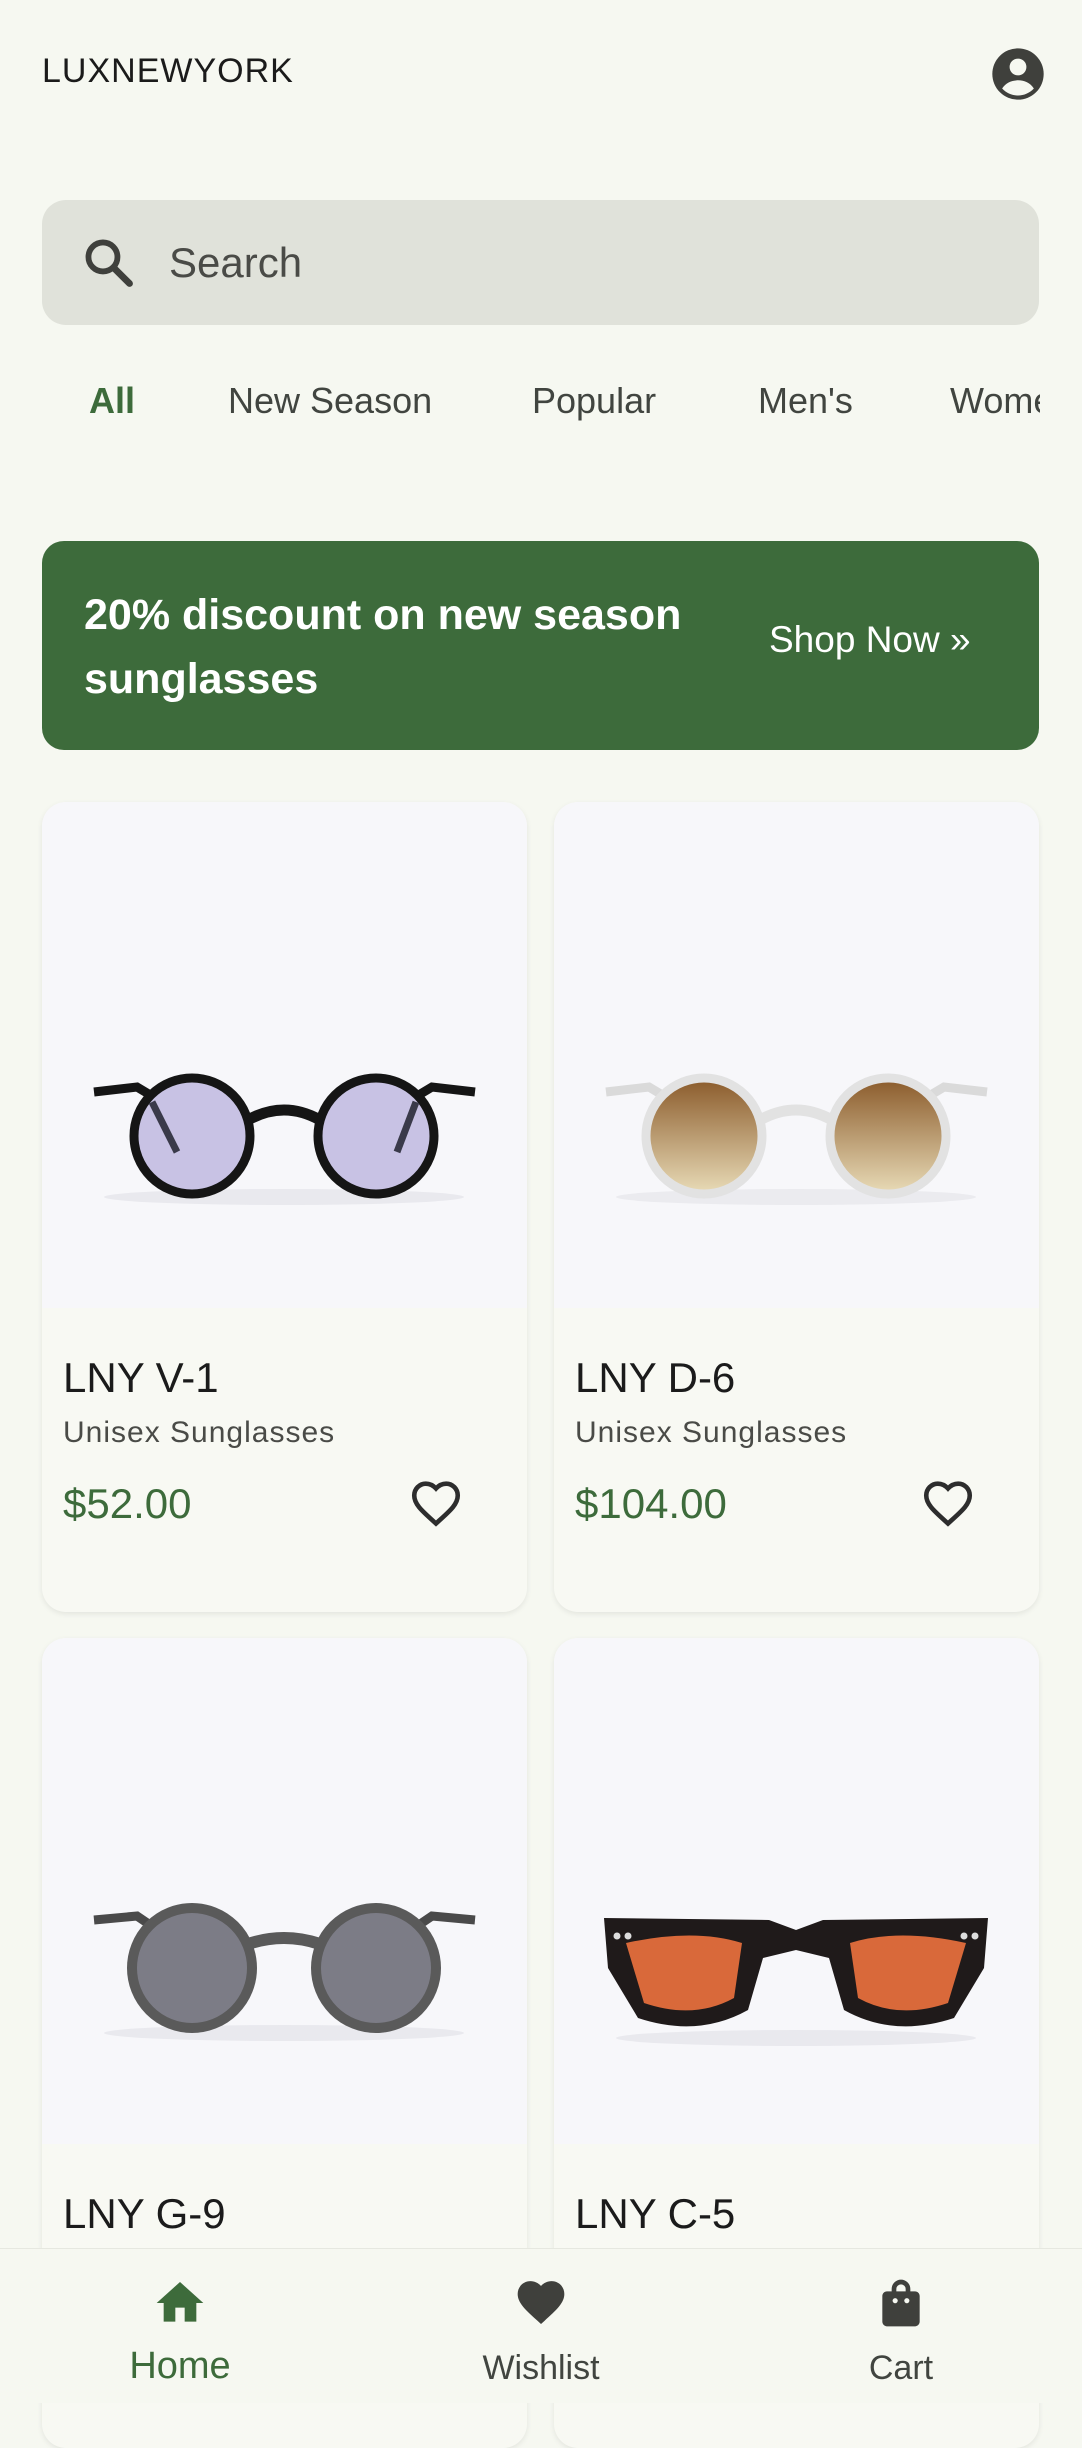 The height and width of the screenshot is (2448, 1082). I want to click on product-price: $52.00, so click(127, 1503).